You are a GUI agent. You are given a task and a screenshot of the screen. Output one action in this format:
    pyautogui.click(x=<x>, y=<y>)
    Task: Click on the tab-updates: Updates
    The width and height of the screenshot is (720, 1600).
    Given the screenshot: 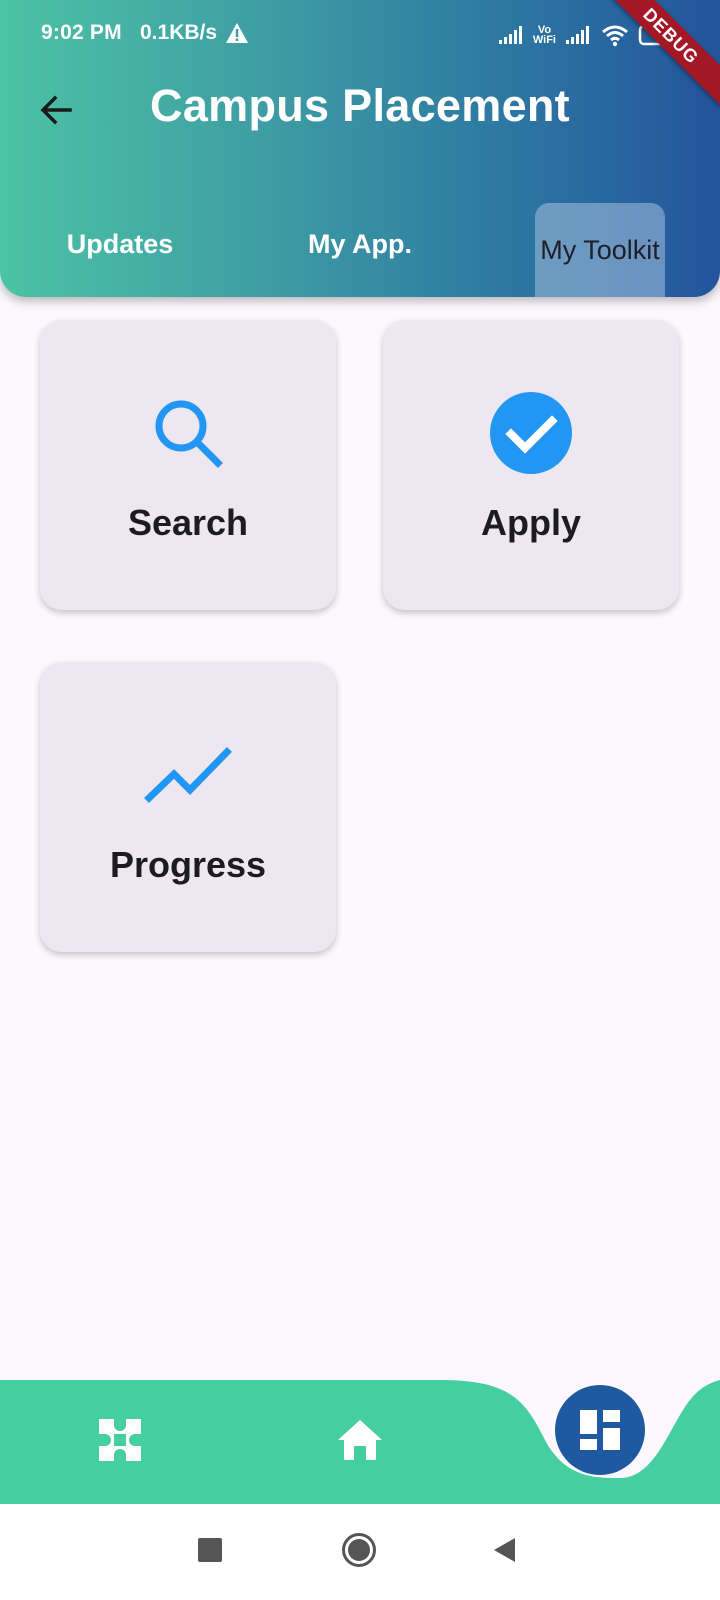 What is the action you would take?
    pyautogui.click(x=120, y=244)
    